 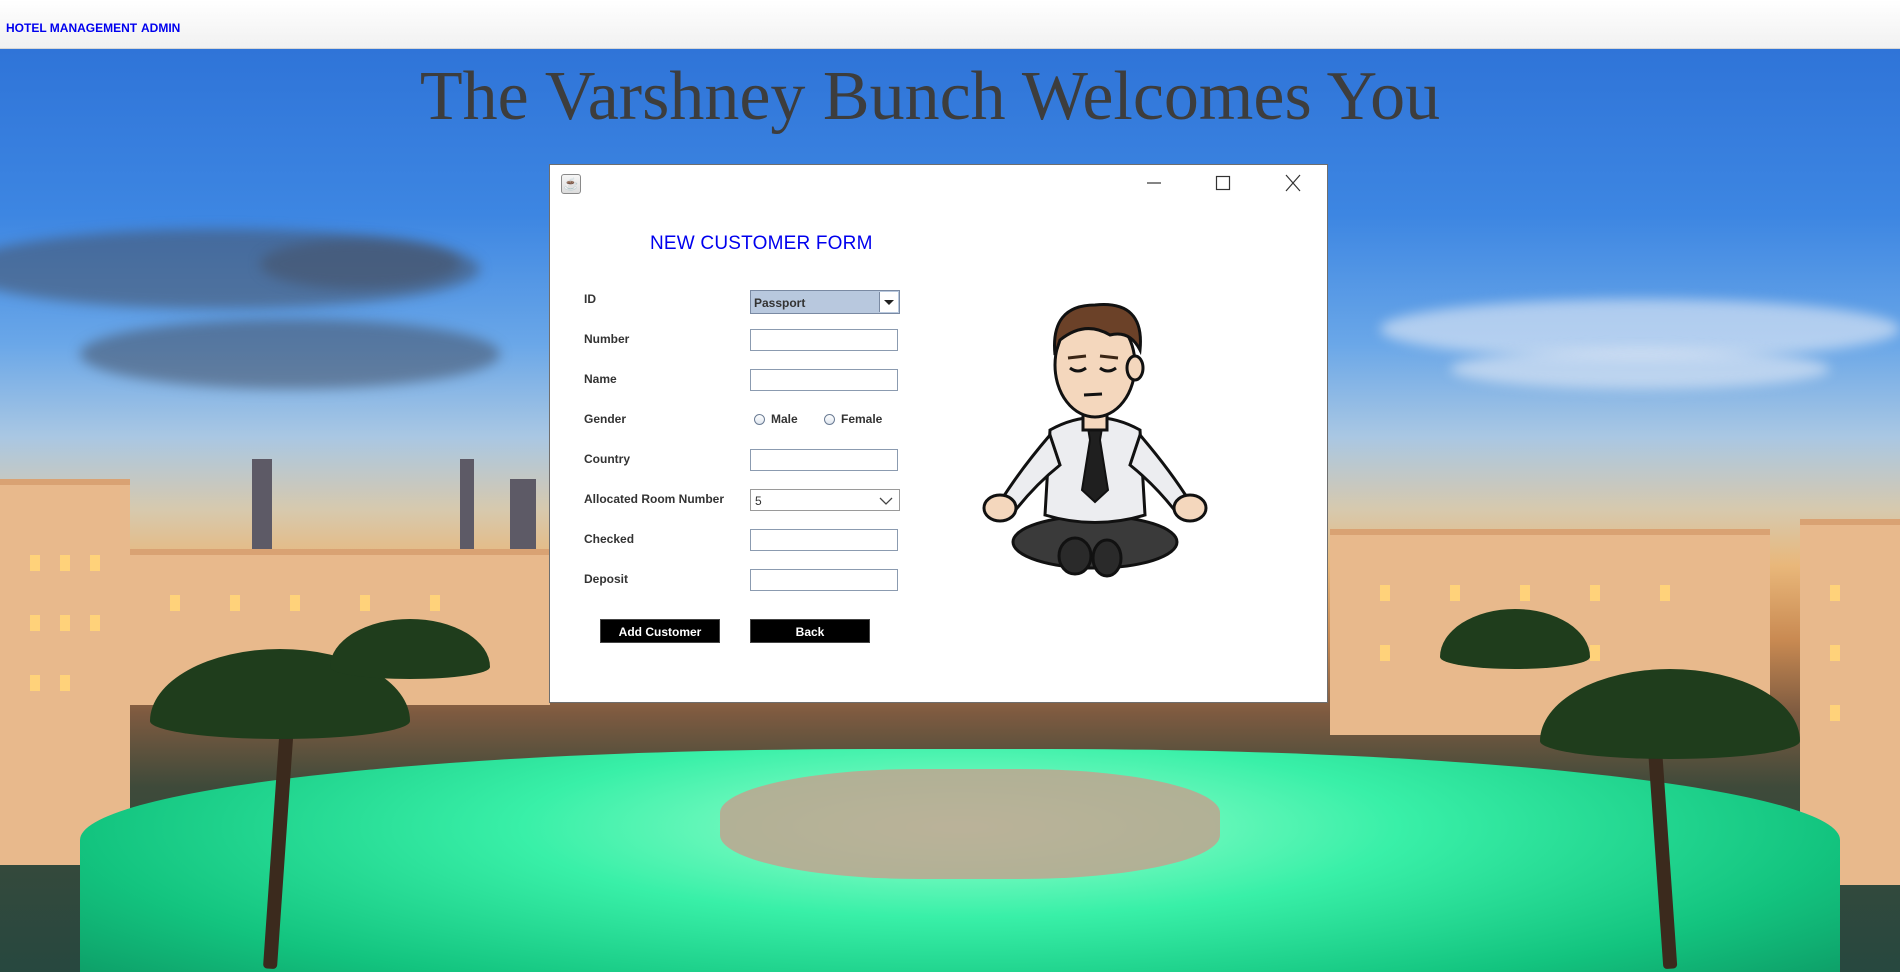 I want to click on dropdown-arrow, so click(x=888, y=302).